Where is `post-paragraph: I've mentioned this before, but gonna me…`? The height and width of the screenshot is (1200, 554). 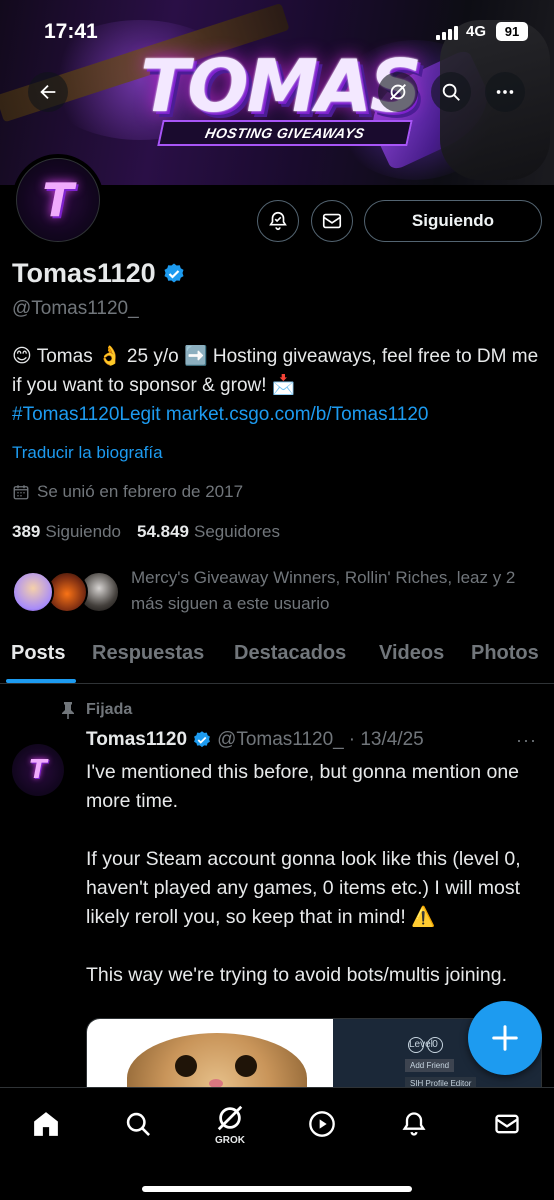 post-paragraph: I've mentioned this before, but gonna me… is located at coordinates (303, 786).